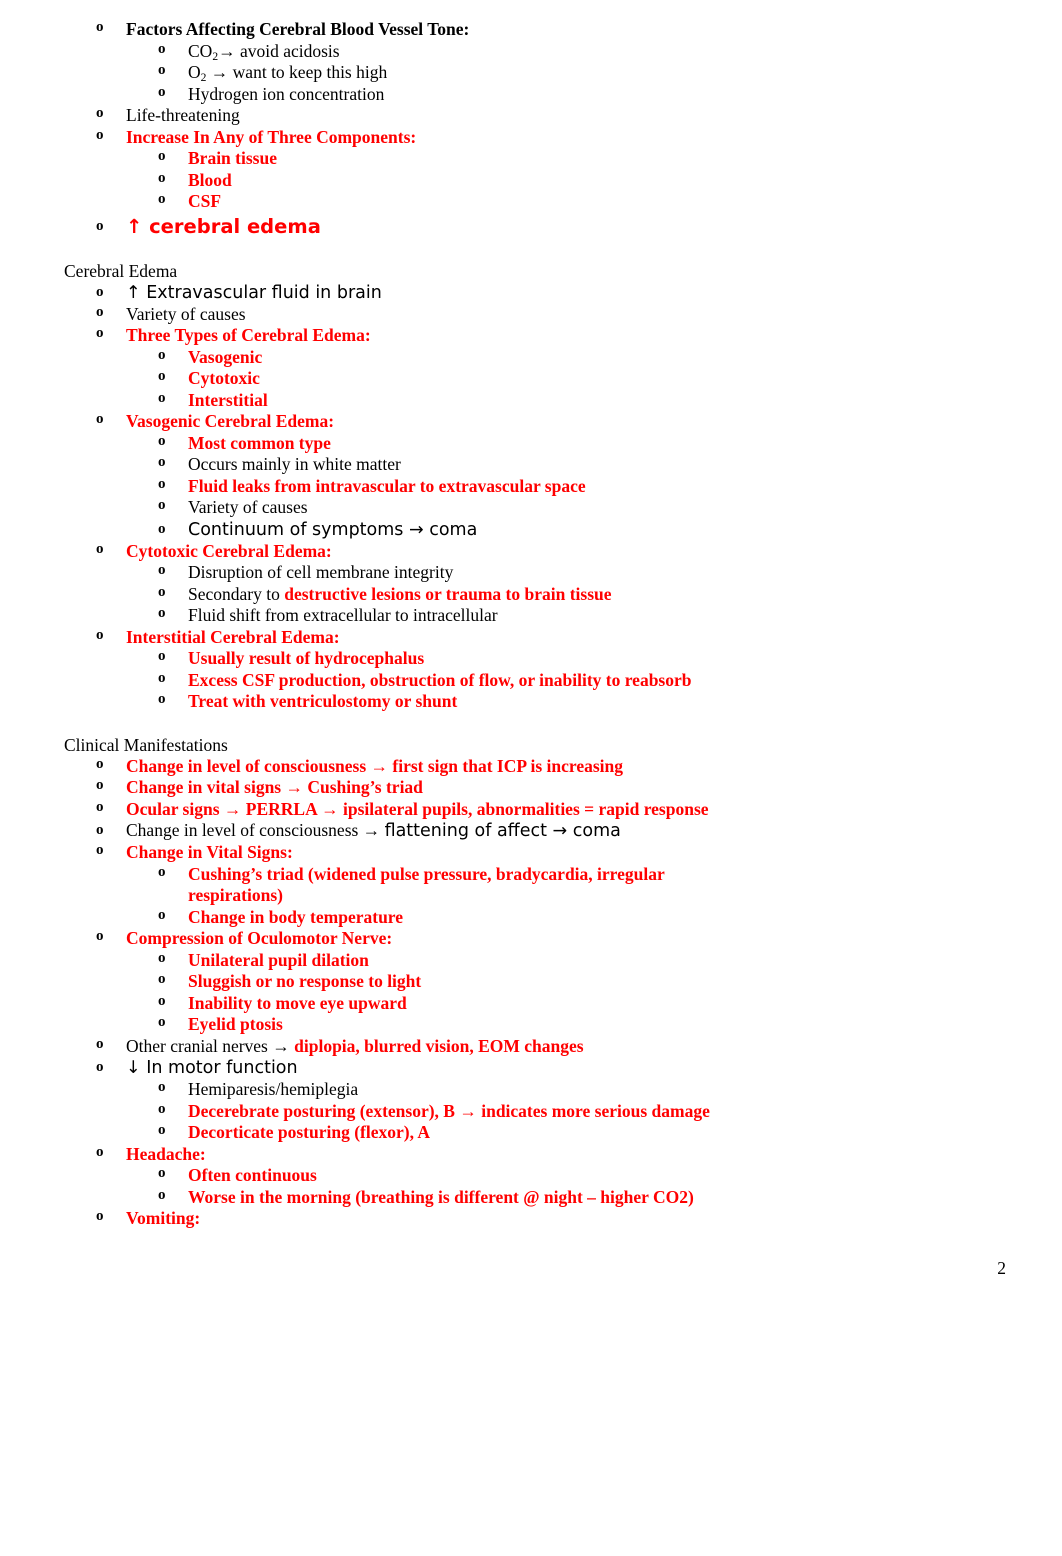 The height and width of the screenshot is (1556, 1062). Describe the element at coordinates (531, 702) in the screenshot. I see `list-item: o Treat with ventriculostomy or shunt` at that location.